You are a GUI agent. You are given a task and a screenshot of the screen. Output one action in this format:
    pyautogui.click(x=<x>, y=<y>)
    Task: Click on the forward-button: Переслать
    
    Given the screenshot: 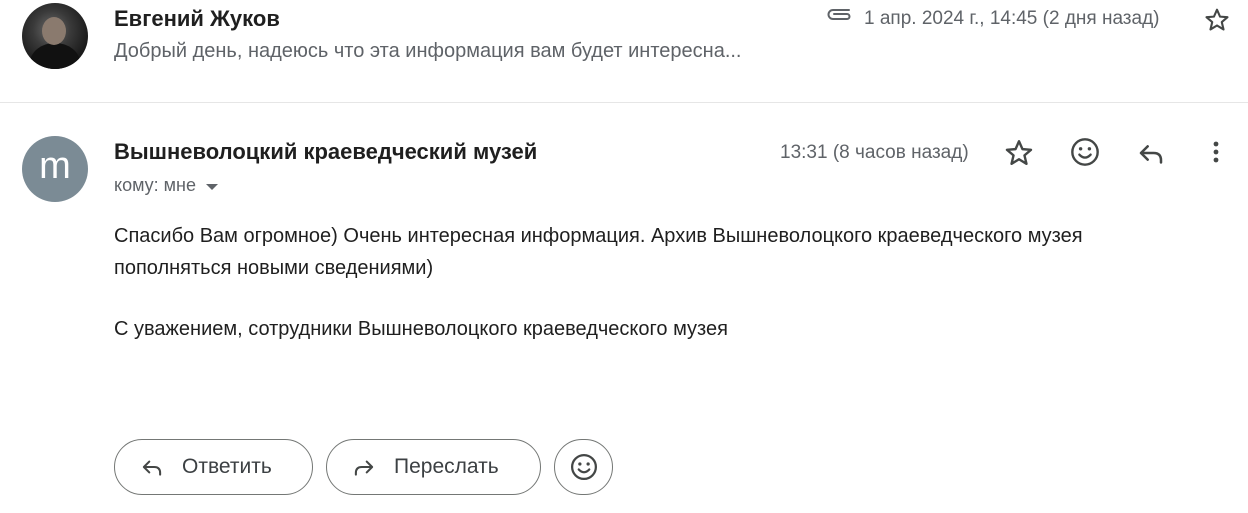 What is the action you would take?
    pyautogui.click(x=433, y=467)
    